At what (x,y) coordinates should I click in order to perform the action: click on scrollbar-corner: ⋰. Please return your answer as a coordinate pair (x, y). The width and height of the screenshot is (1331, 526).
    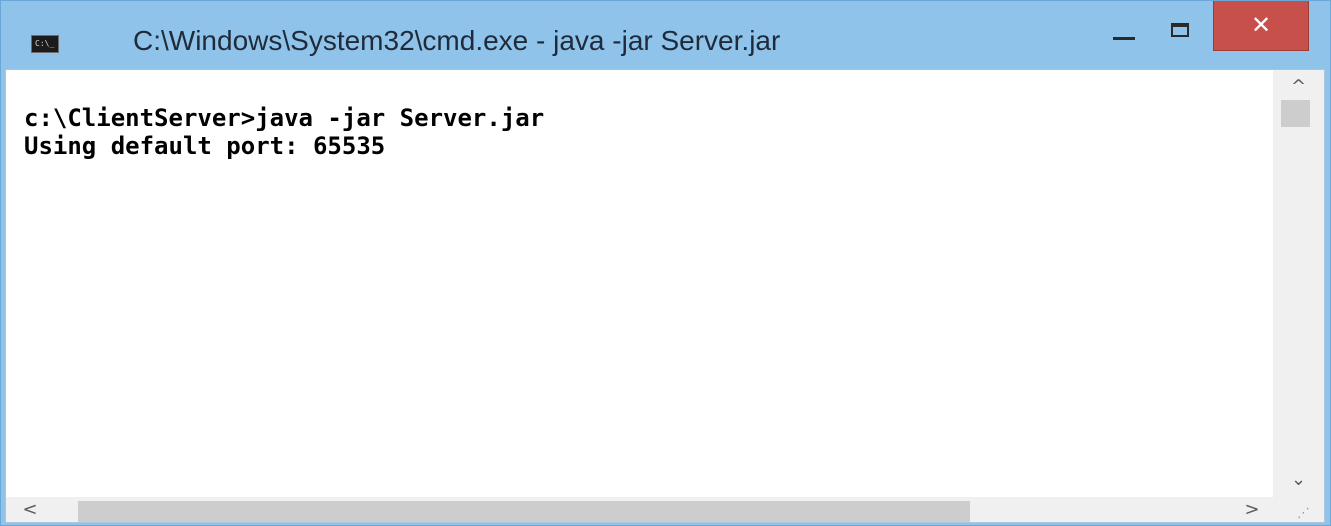
    Looking at the image, I should click on (1298, 509).